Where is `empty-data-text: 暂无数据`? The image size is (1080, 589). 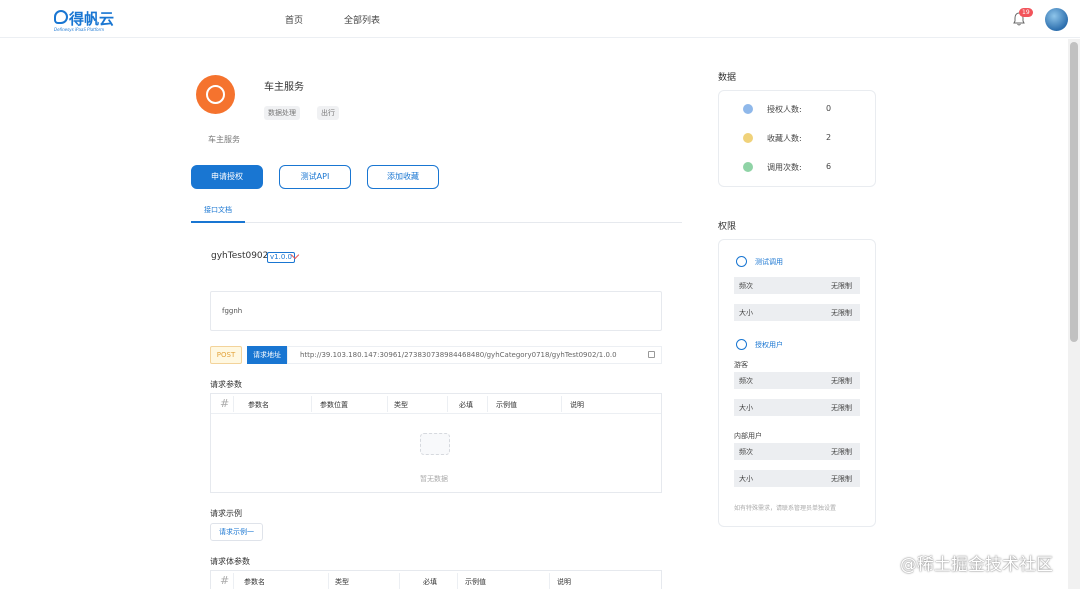
empty-data-text: 暂无数据 is located at coordinates (434, 479).